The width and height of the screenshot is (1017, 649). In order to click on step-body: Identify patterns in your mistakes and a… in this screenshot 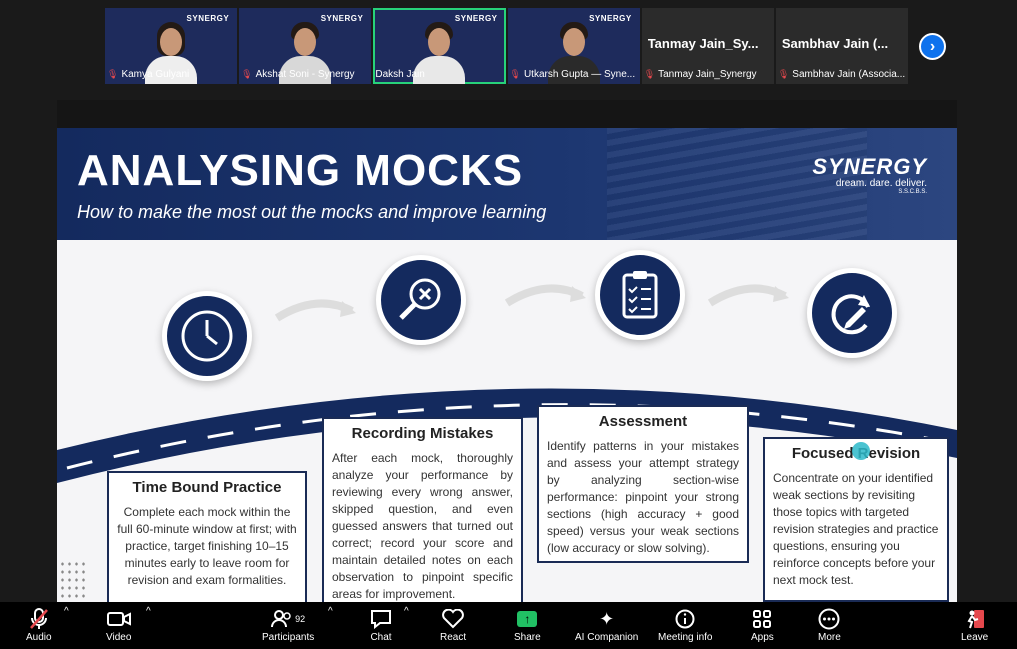, I will do `click(643, 497)`.